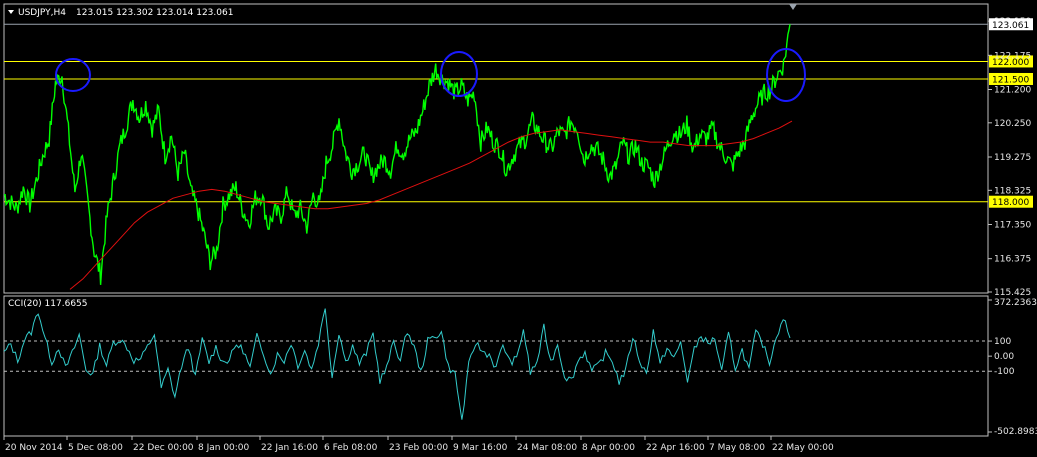 The width and height of the screenshot is (1037, 457). Describe the element at coordinates (480, 448) in the screenshot. I see `time-tick-label: 9 Mar 16:00` at that location.